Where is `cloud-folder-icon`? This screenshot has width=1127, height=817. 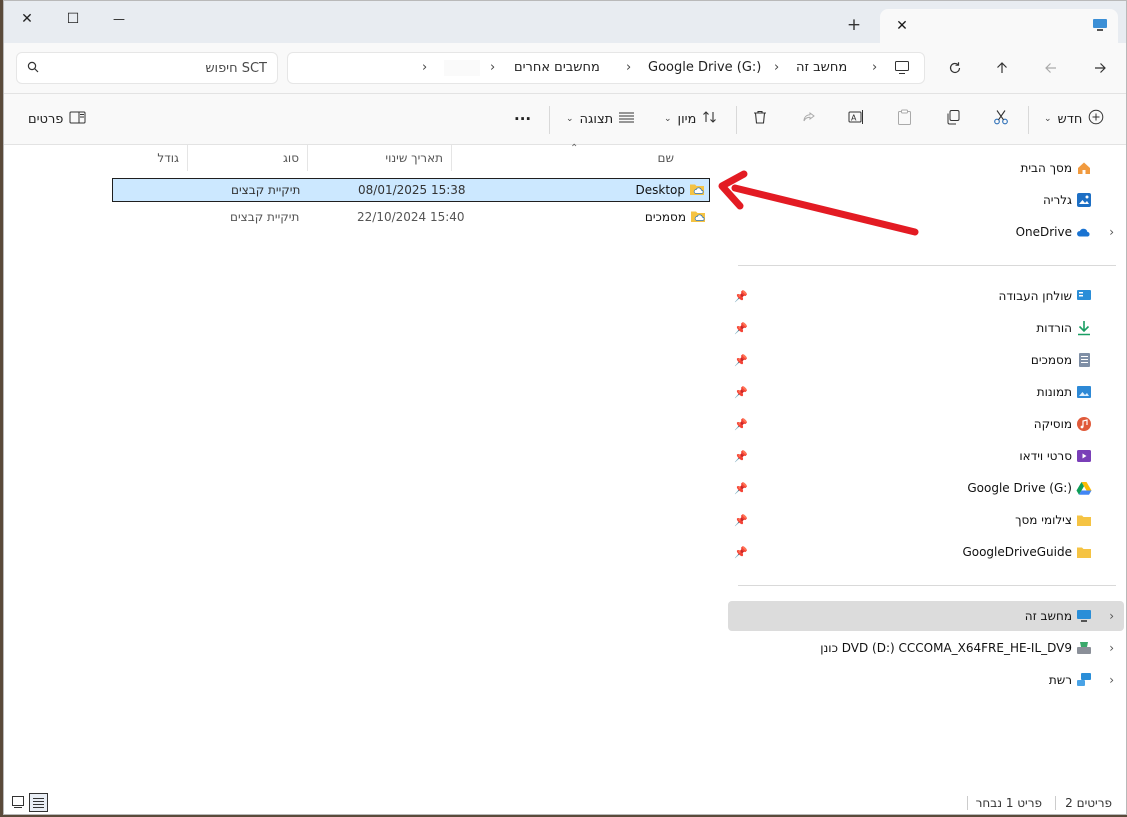 cloud-folder-icon is located at coordinates (697, 190).